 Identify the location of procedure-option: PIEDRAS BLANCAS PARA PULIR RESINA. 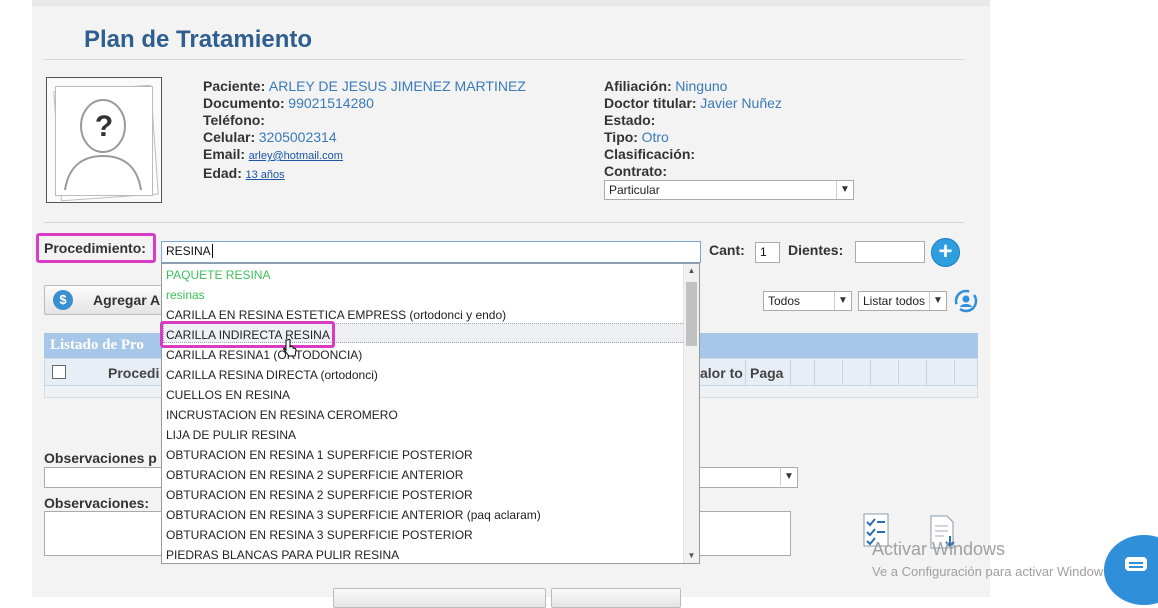
(282, 554).